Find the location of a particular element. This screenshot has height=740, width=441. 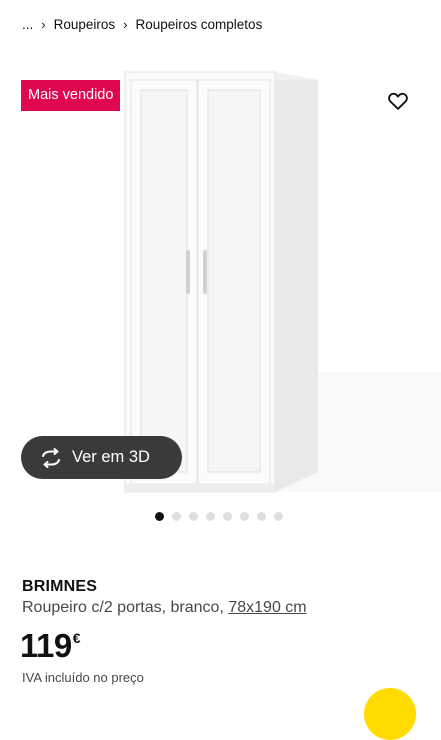

product-description-text: Roupeiro c/2 portas, branco, is located at coordinates (123, 607).